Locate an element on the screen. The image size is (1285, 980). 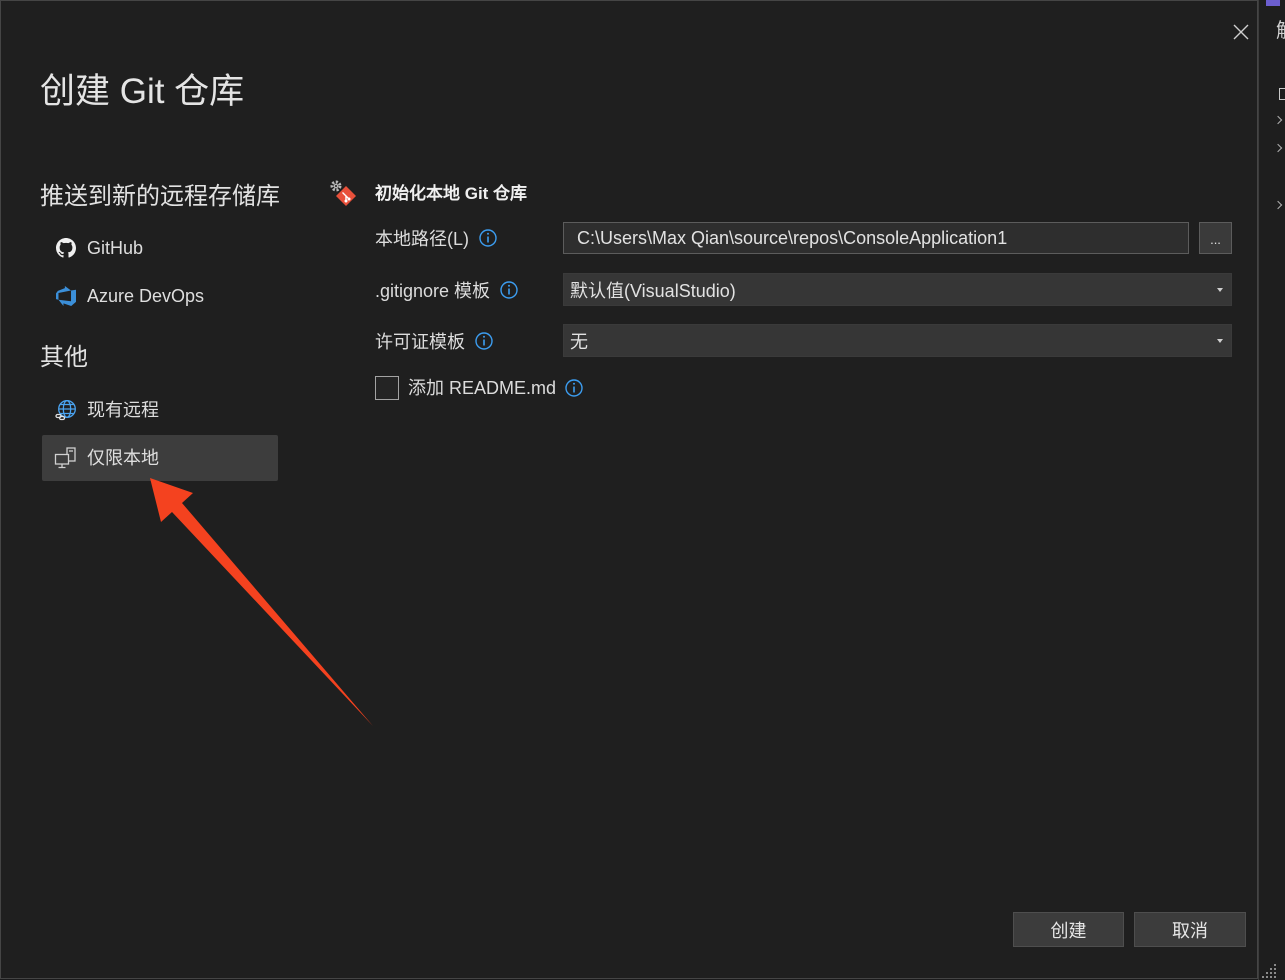
section-title: 初始化本地 Git 仓库 is located at coordinates (451, 193).